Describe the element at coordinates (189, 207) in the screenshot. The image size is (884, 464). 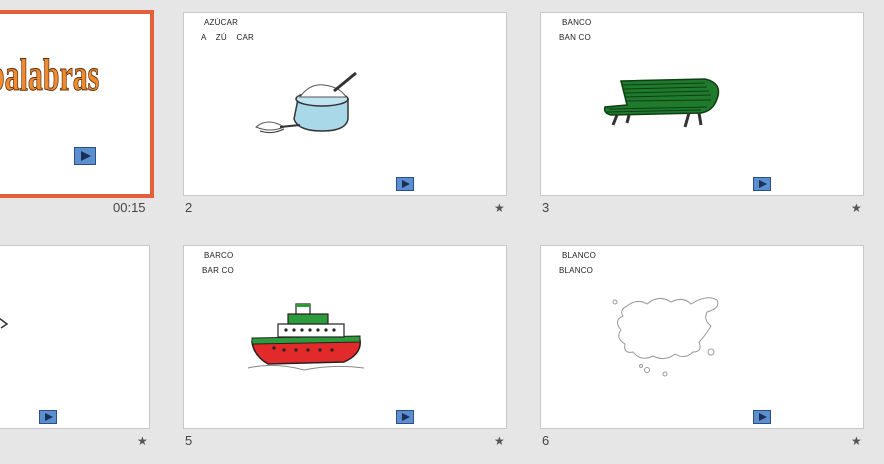
I see `slide-number: 2` at that location.